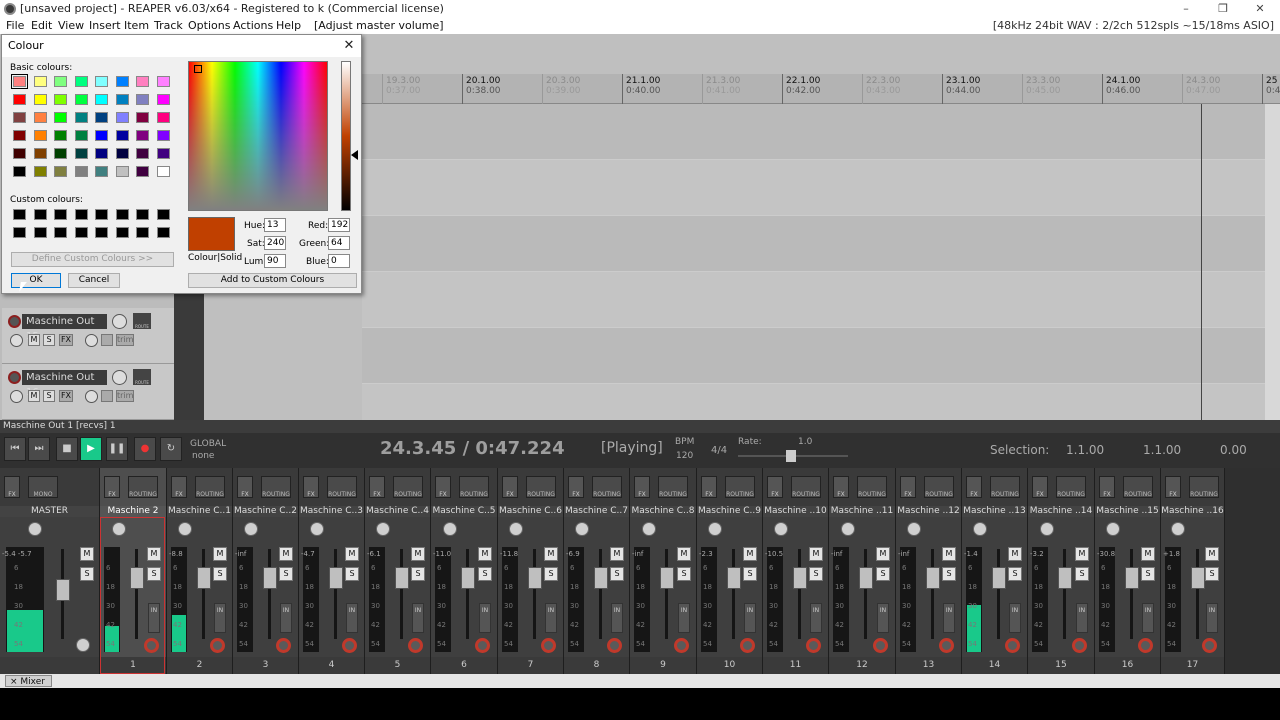 The width and height of the screenshot is (1280, 720). I want to click on strip-name: Maschine C..9, so click(729, 511).